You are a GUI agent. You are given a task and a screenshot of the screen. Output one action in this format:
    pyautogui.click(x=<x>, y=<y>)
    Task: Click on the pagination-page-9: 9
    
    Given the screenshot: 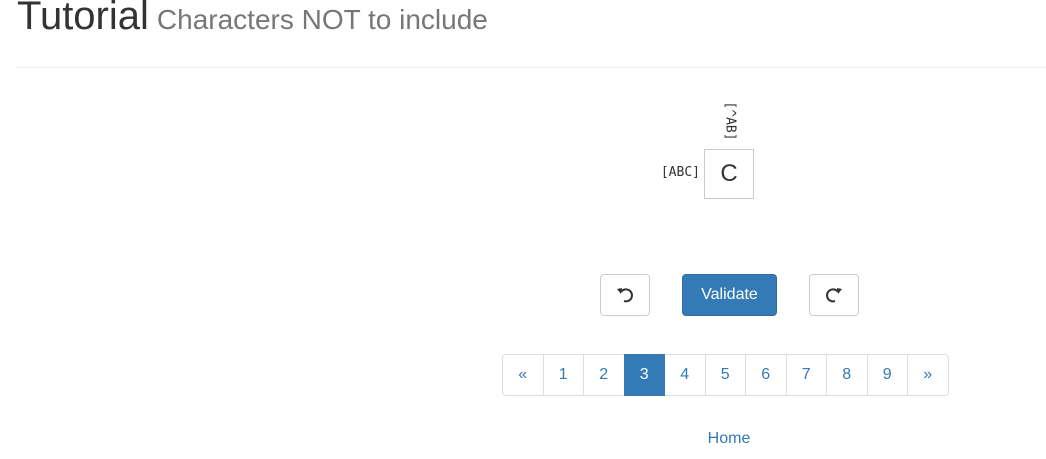 What is the action you would take?
    pyautogui.click(x=887, y=375)
    